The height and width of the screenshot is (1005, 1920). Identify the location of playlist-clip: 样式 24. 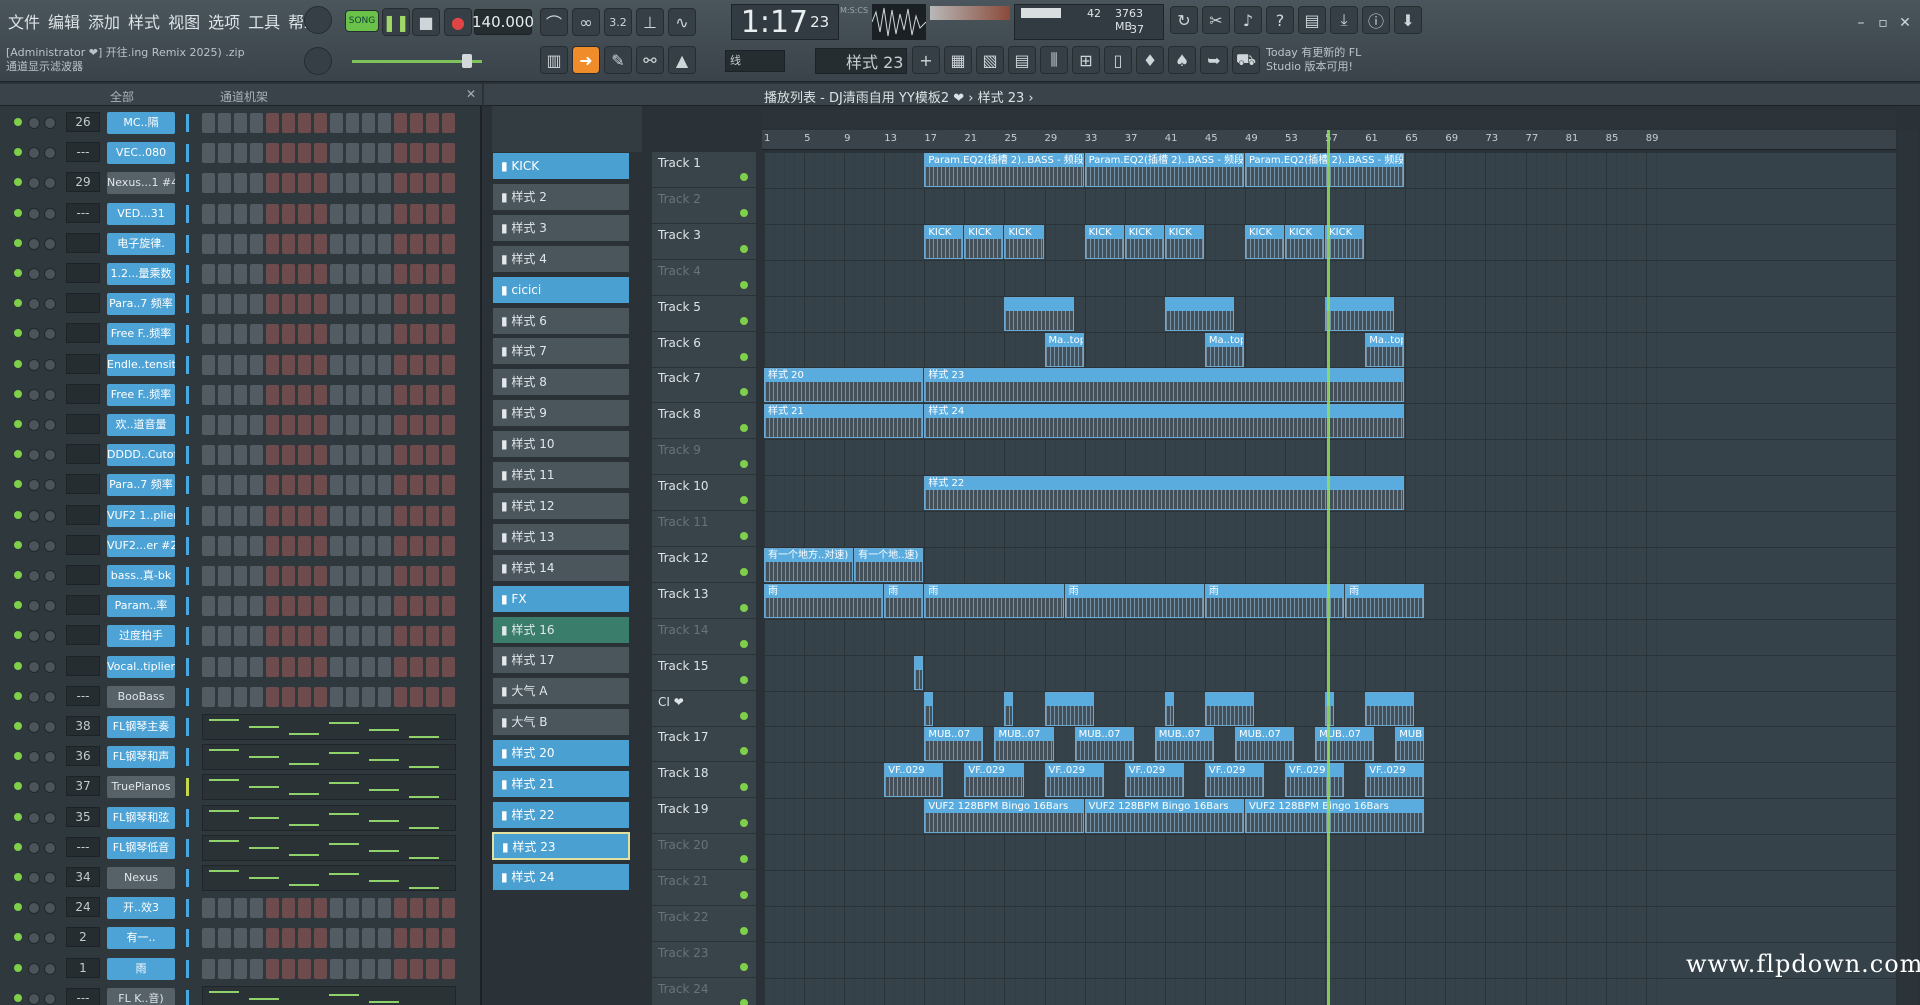
(1164, 421).